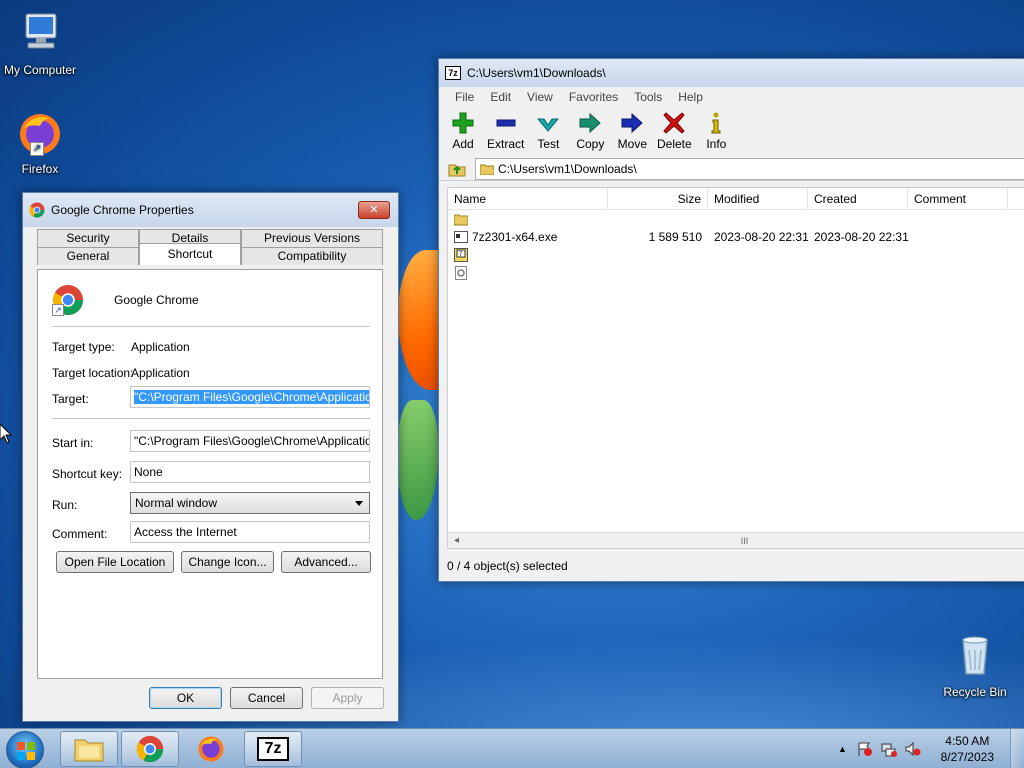 The height and width of the screenshot is (768, 1024). I want to click on firefox-icon, so click(211, 749).